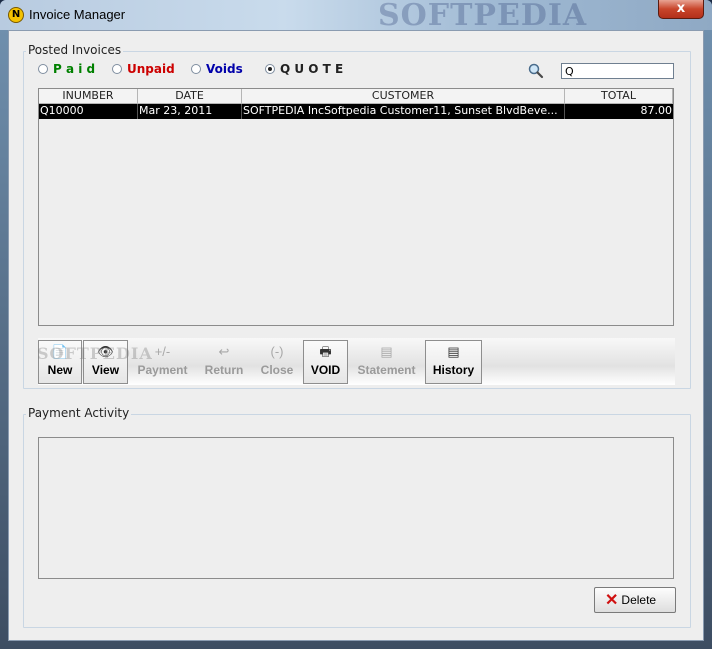  What do you see at coordinates (74, 69) in the screenshot?
I see `filter-label: P a i d` at bounding box center [74, 69].